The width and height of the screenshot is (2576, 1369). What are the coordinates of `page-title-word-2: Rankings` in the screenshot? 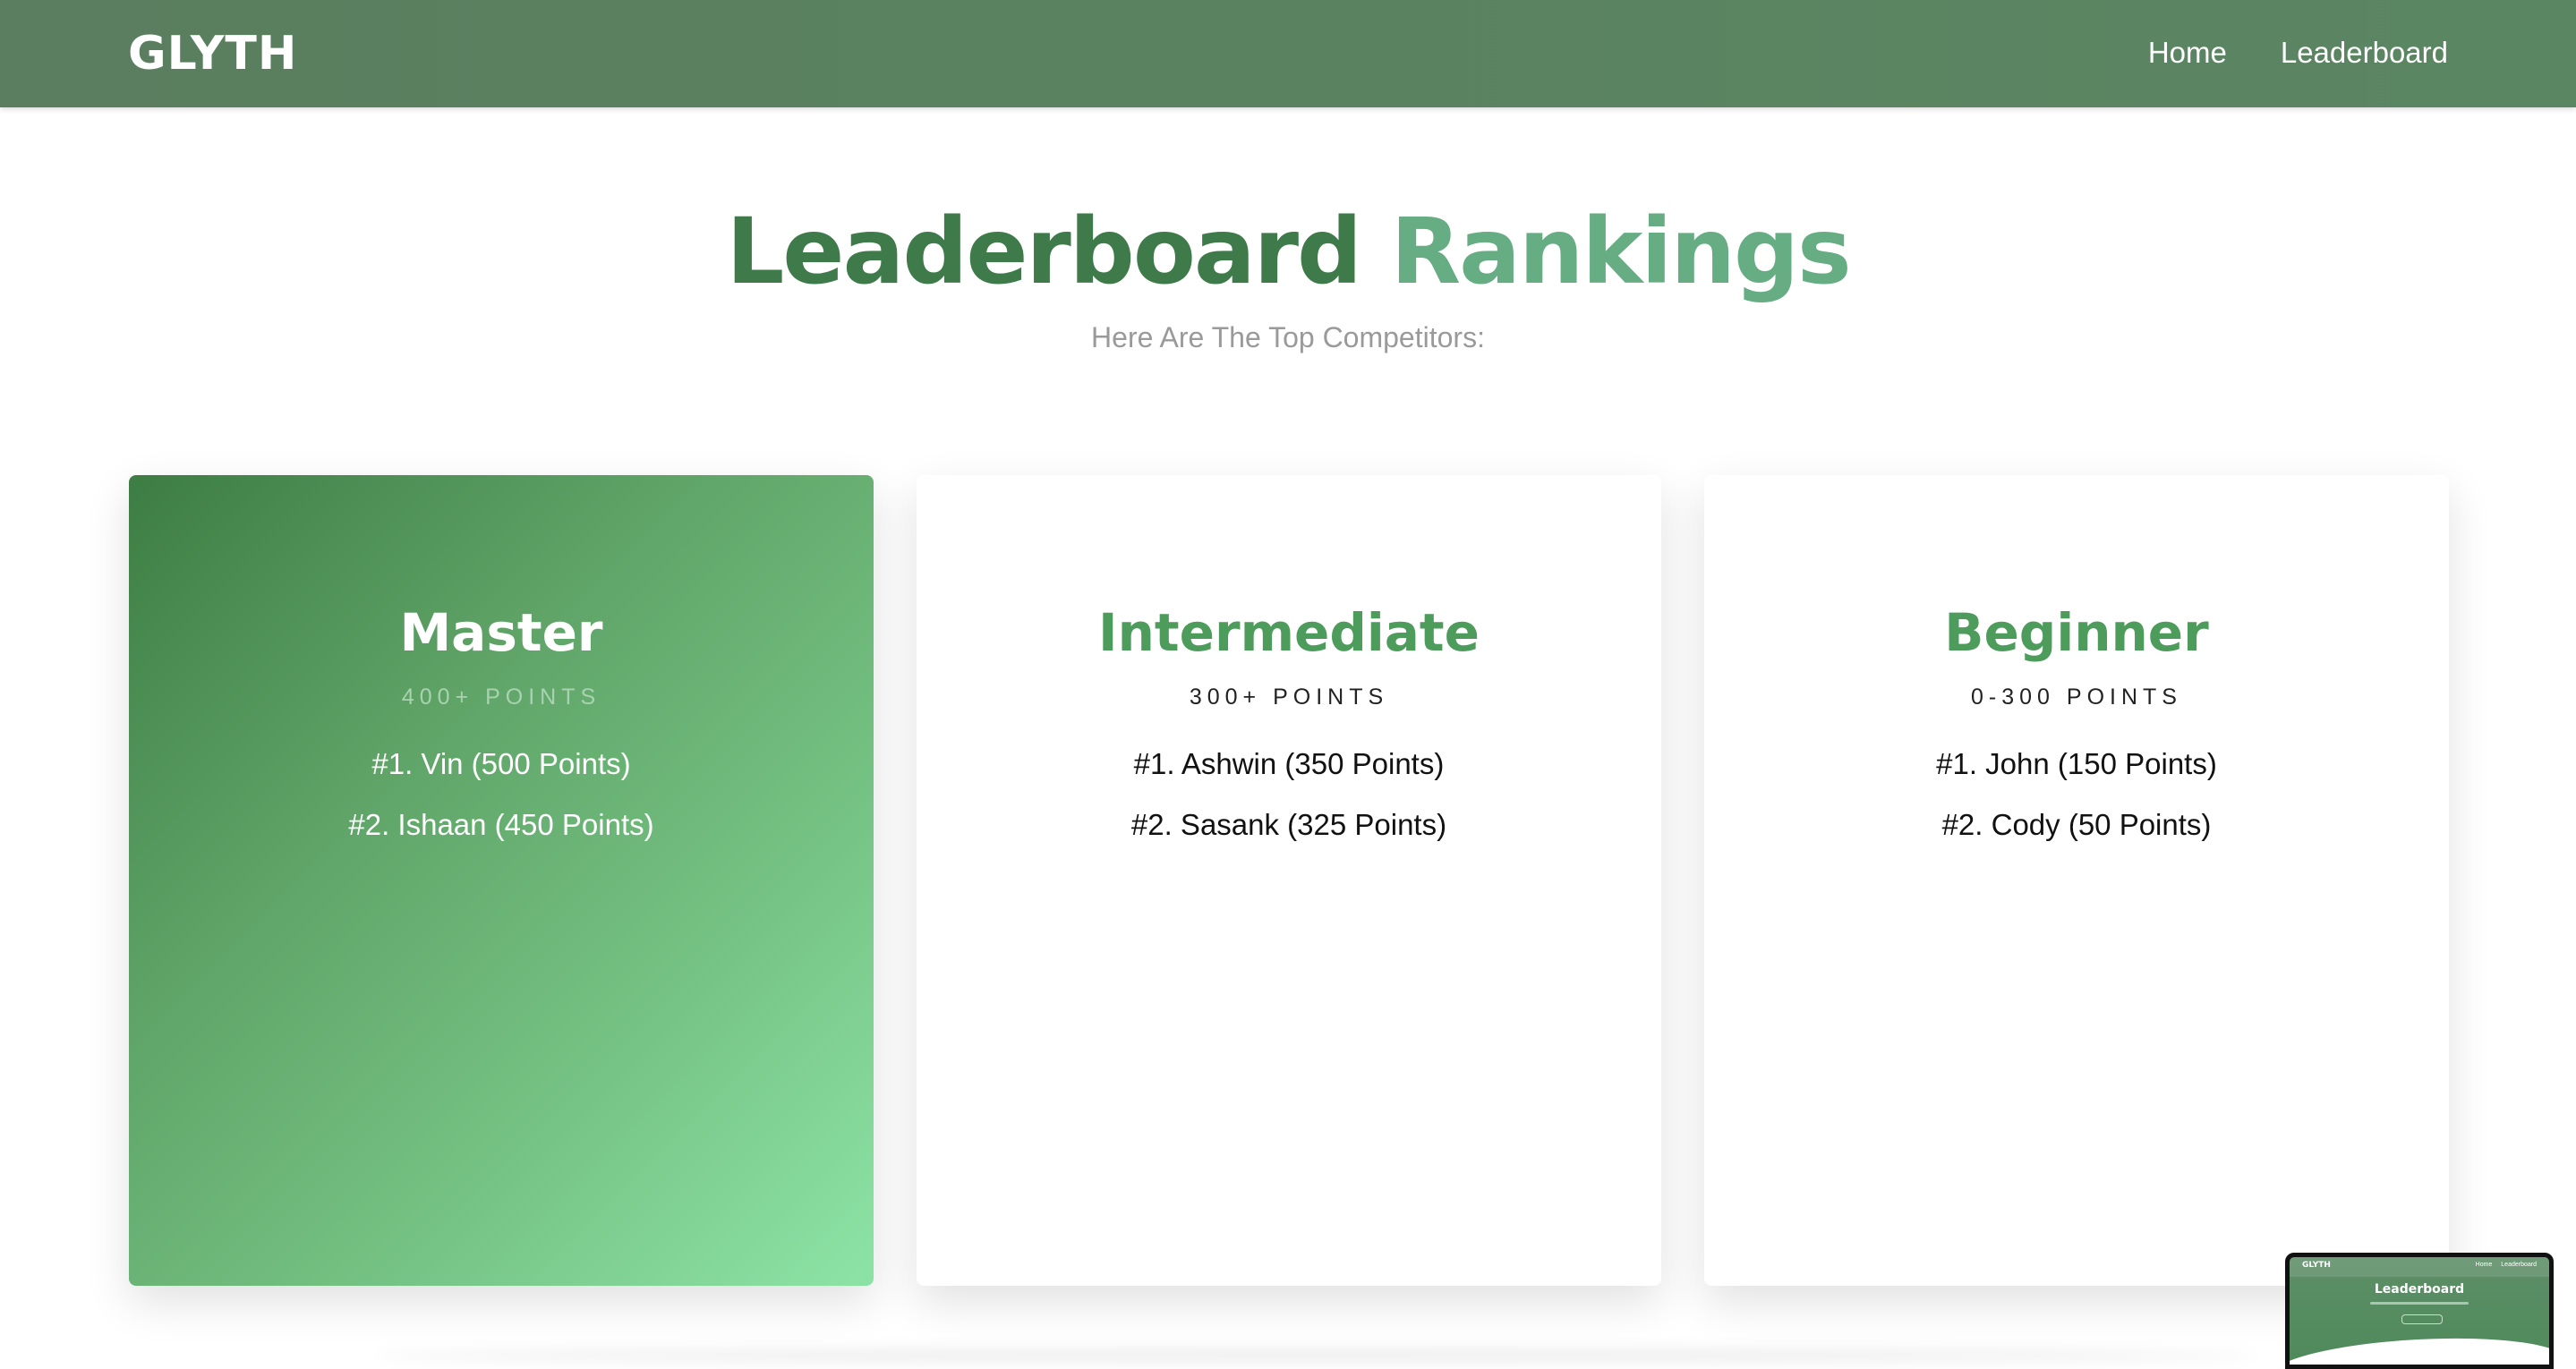 It's located at (1621, 252).